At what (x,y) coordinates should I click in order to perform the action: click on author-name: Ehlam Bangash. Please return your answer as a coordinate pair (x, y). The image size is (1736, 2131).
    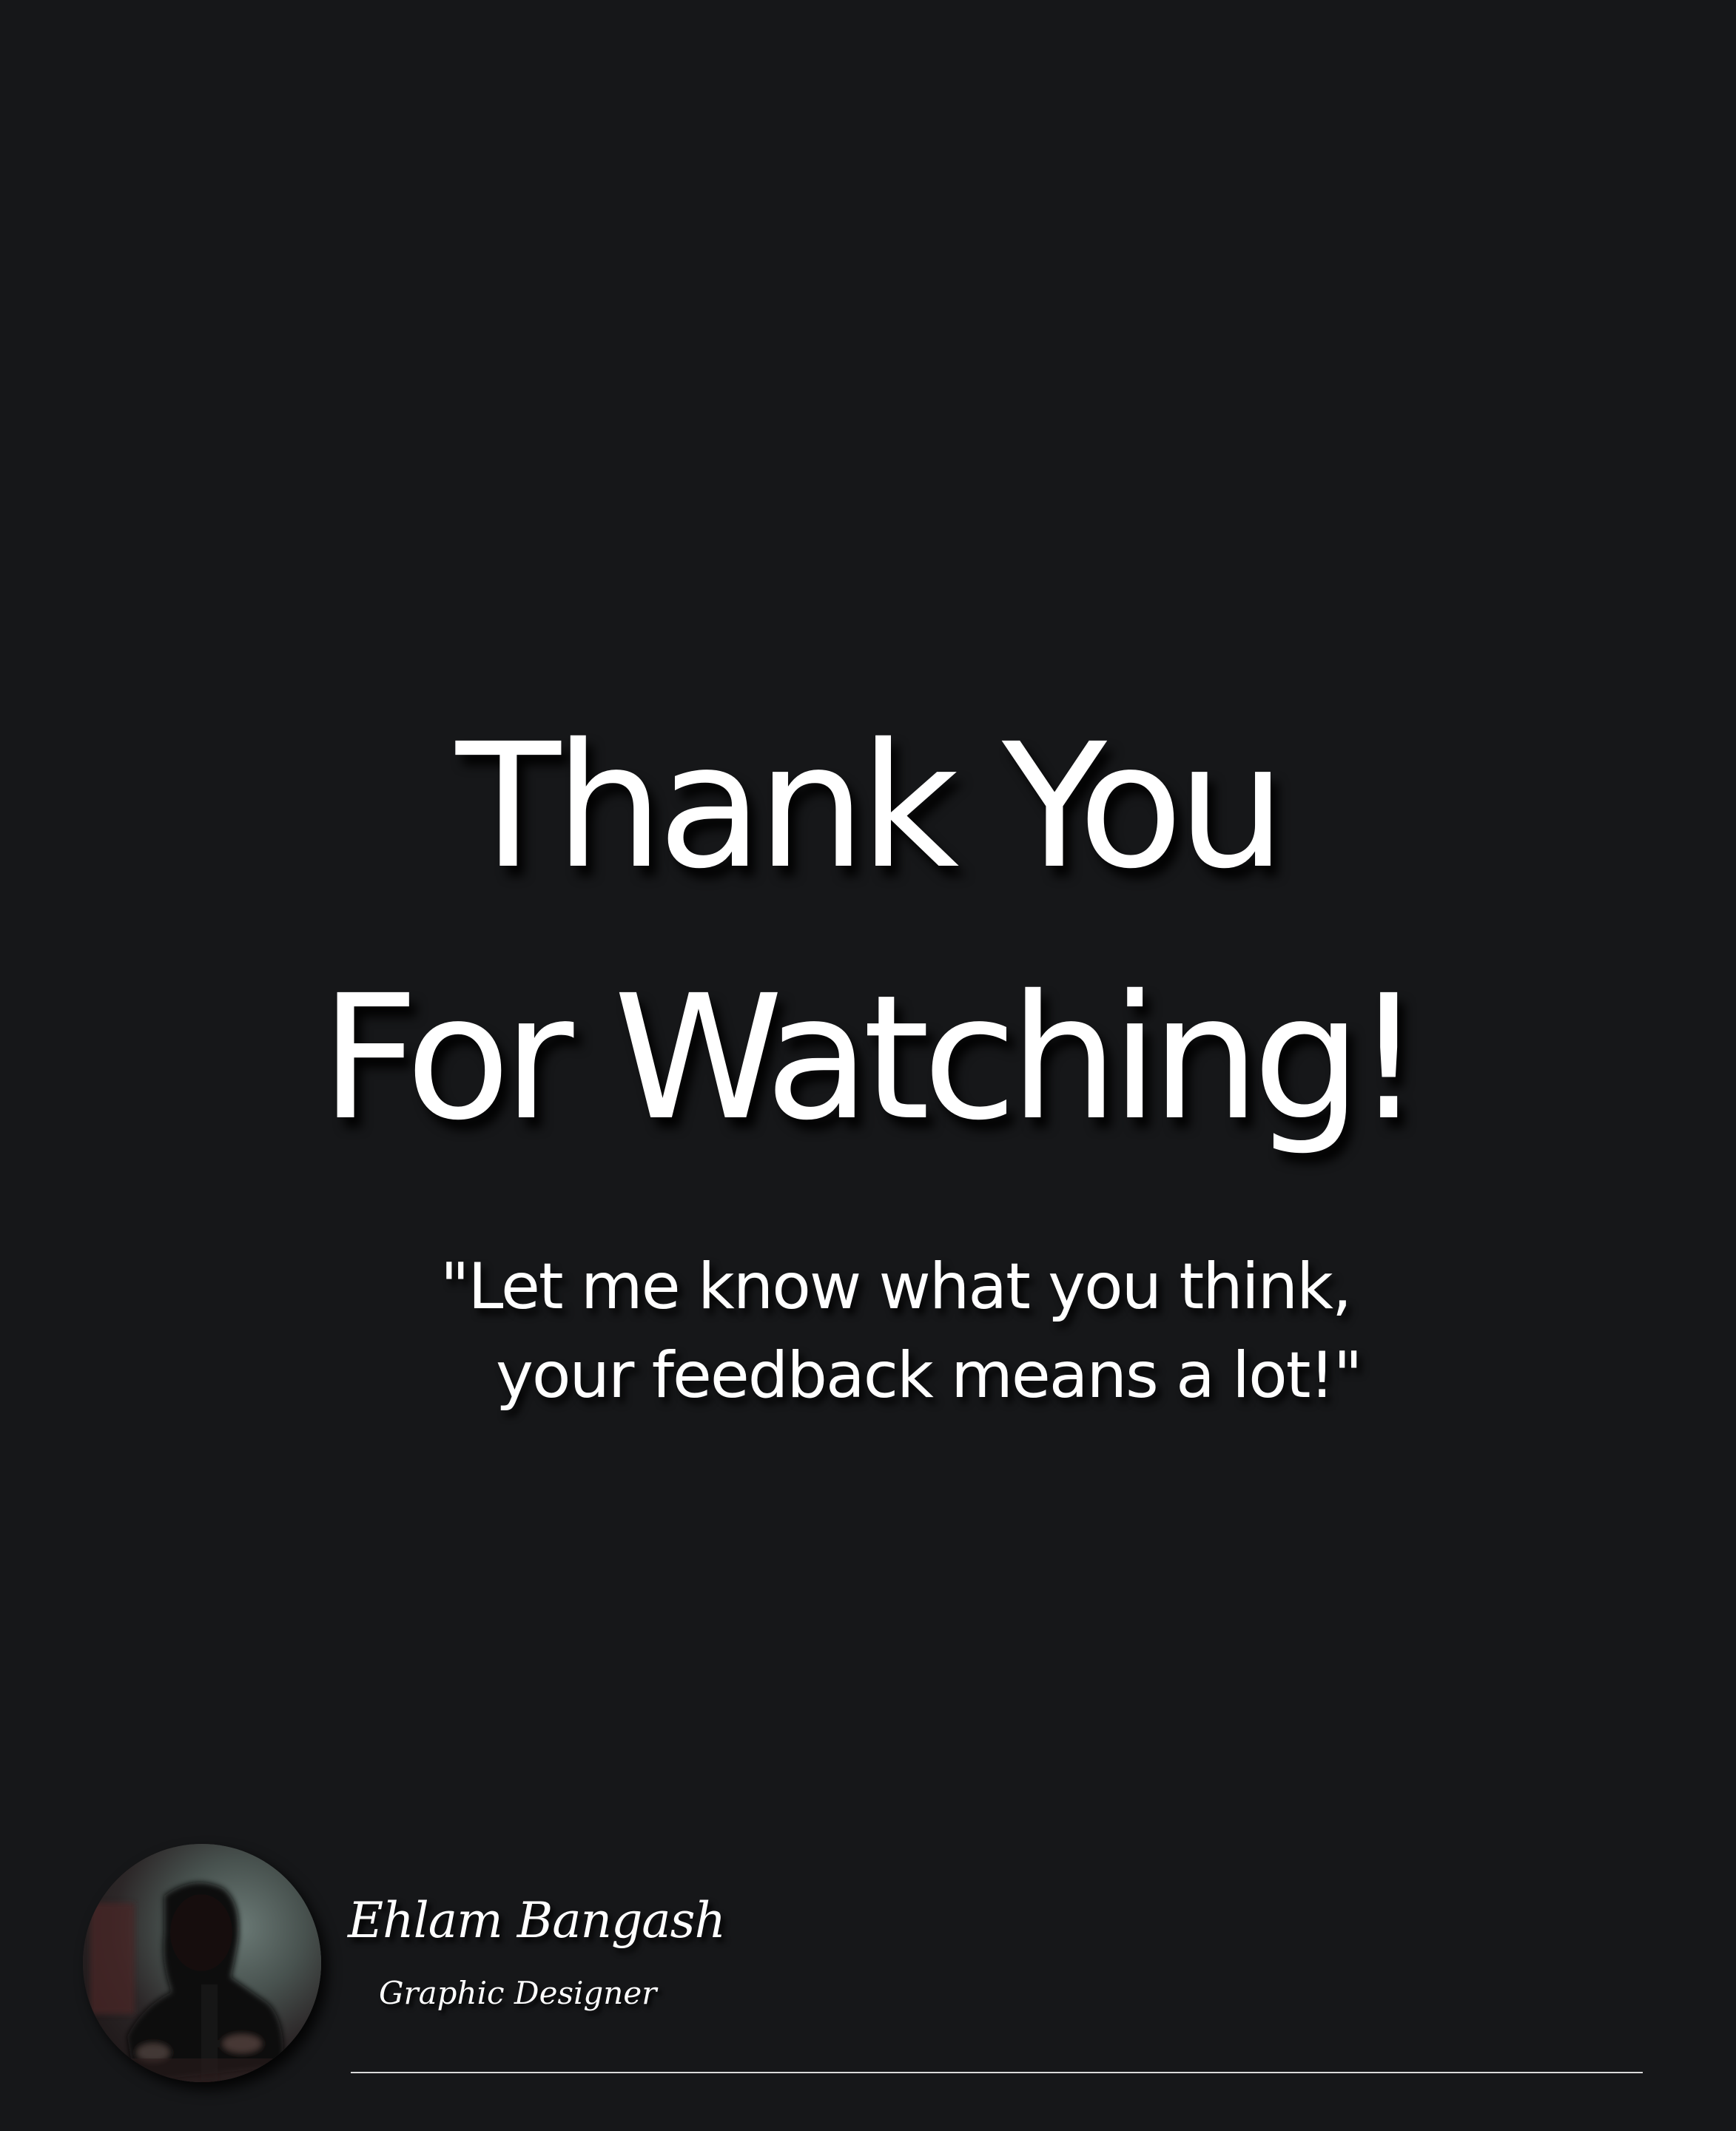
    Looking at the image, I should click on (537, 1920).